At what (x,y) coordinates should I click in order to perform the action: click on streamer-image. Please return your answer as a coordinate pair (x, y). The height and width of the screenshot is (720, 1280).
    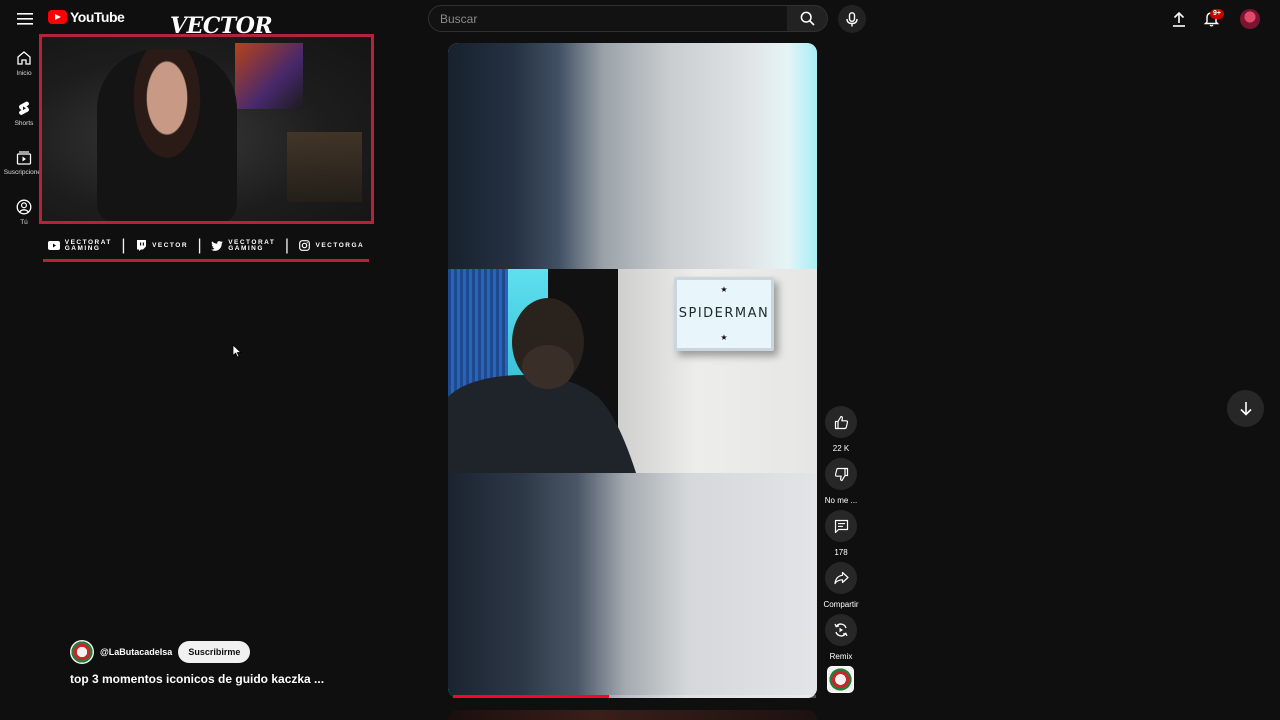
    Looking at the image, I should click on (167, 135).